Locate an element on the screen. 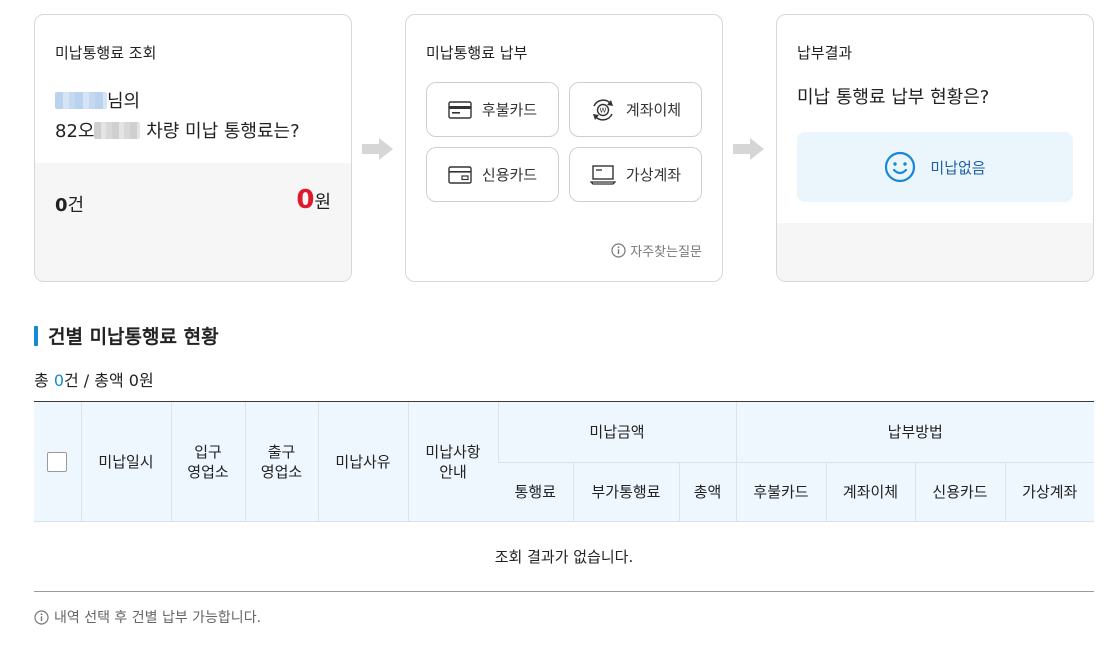 Image resolution: width=1106 pixels, height=654 pixels. section-title-text: 건별 미납통행료 현황 is located at coordinates (133, 337).